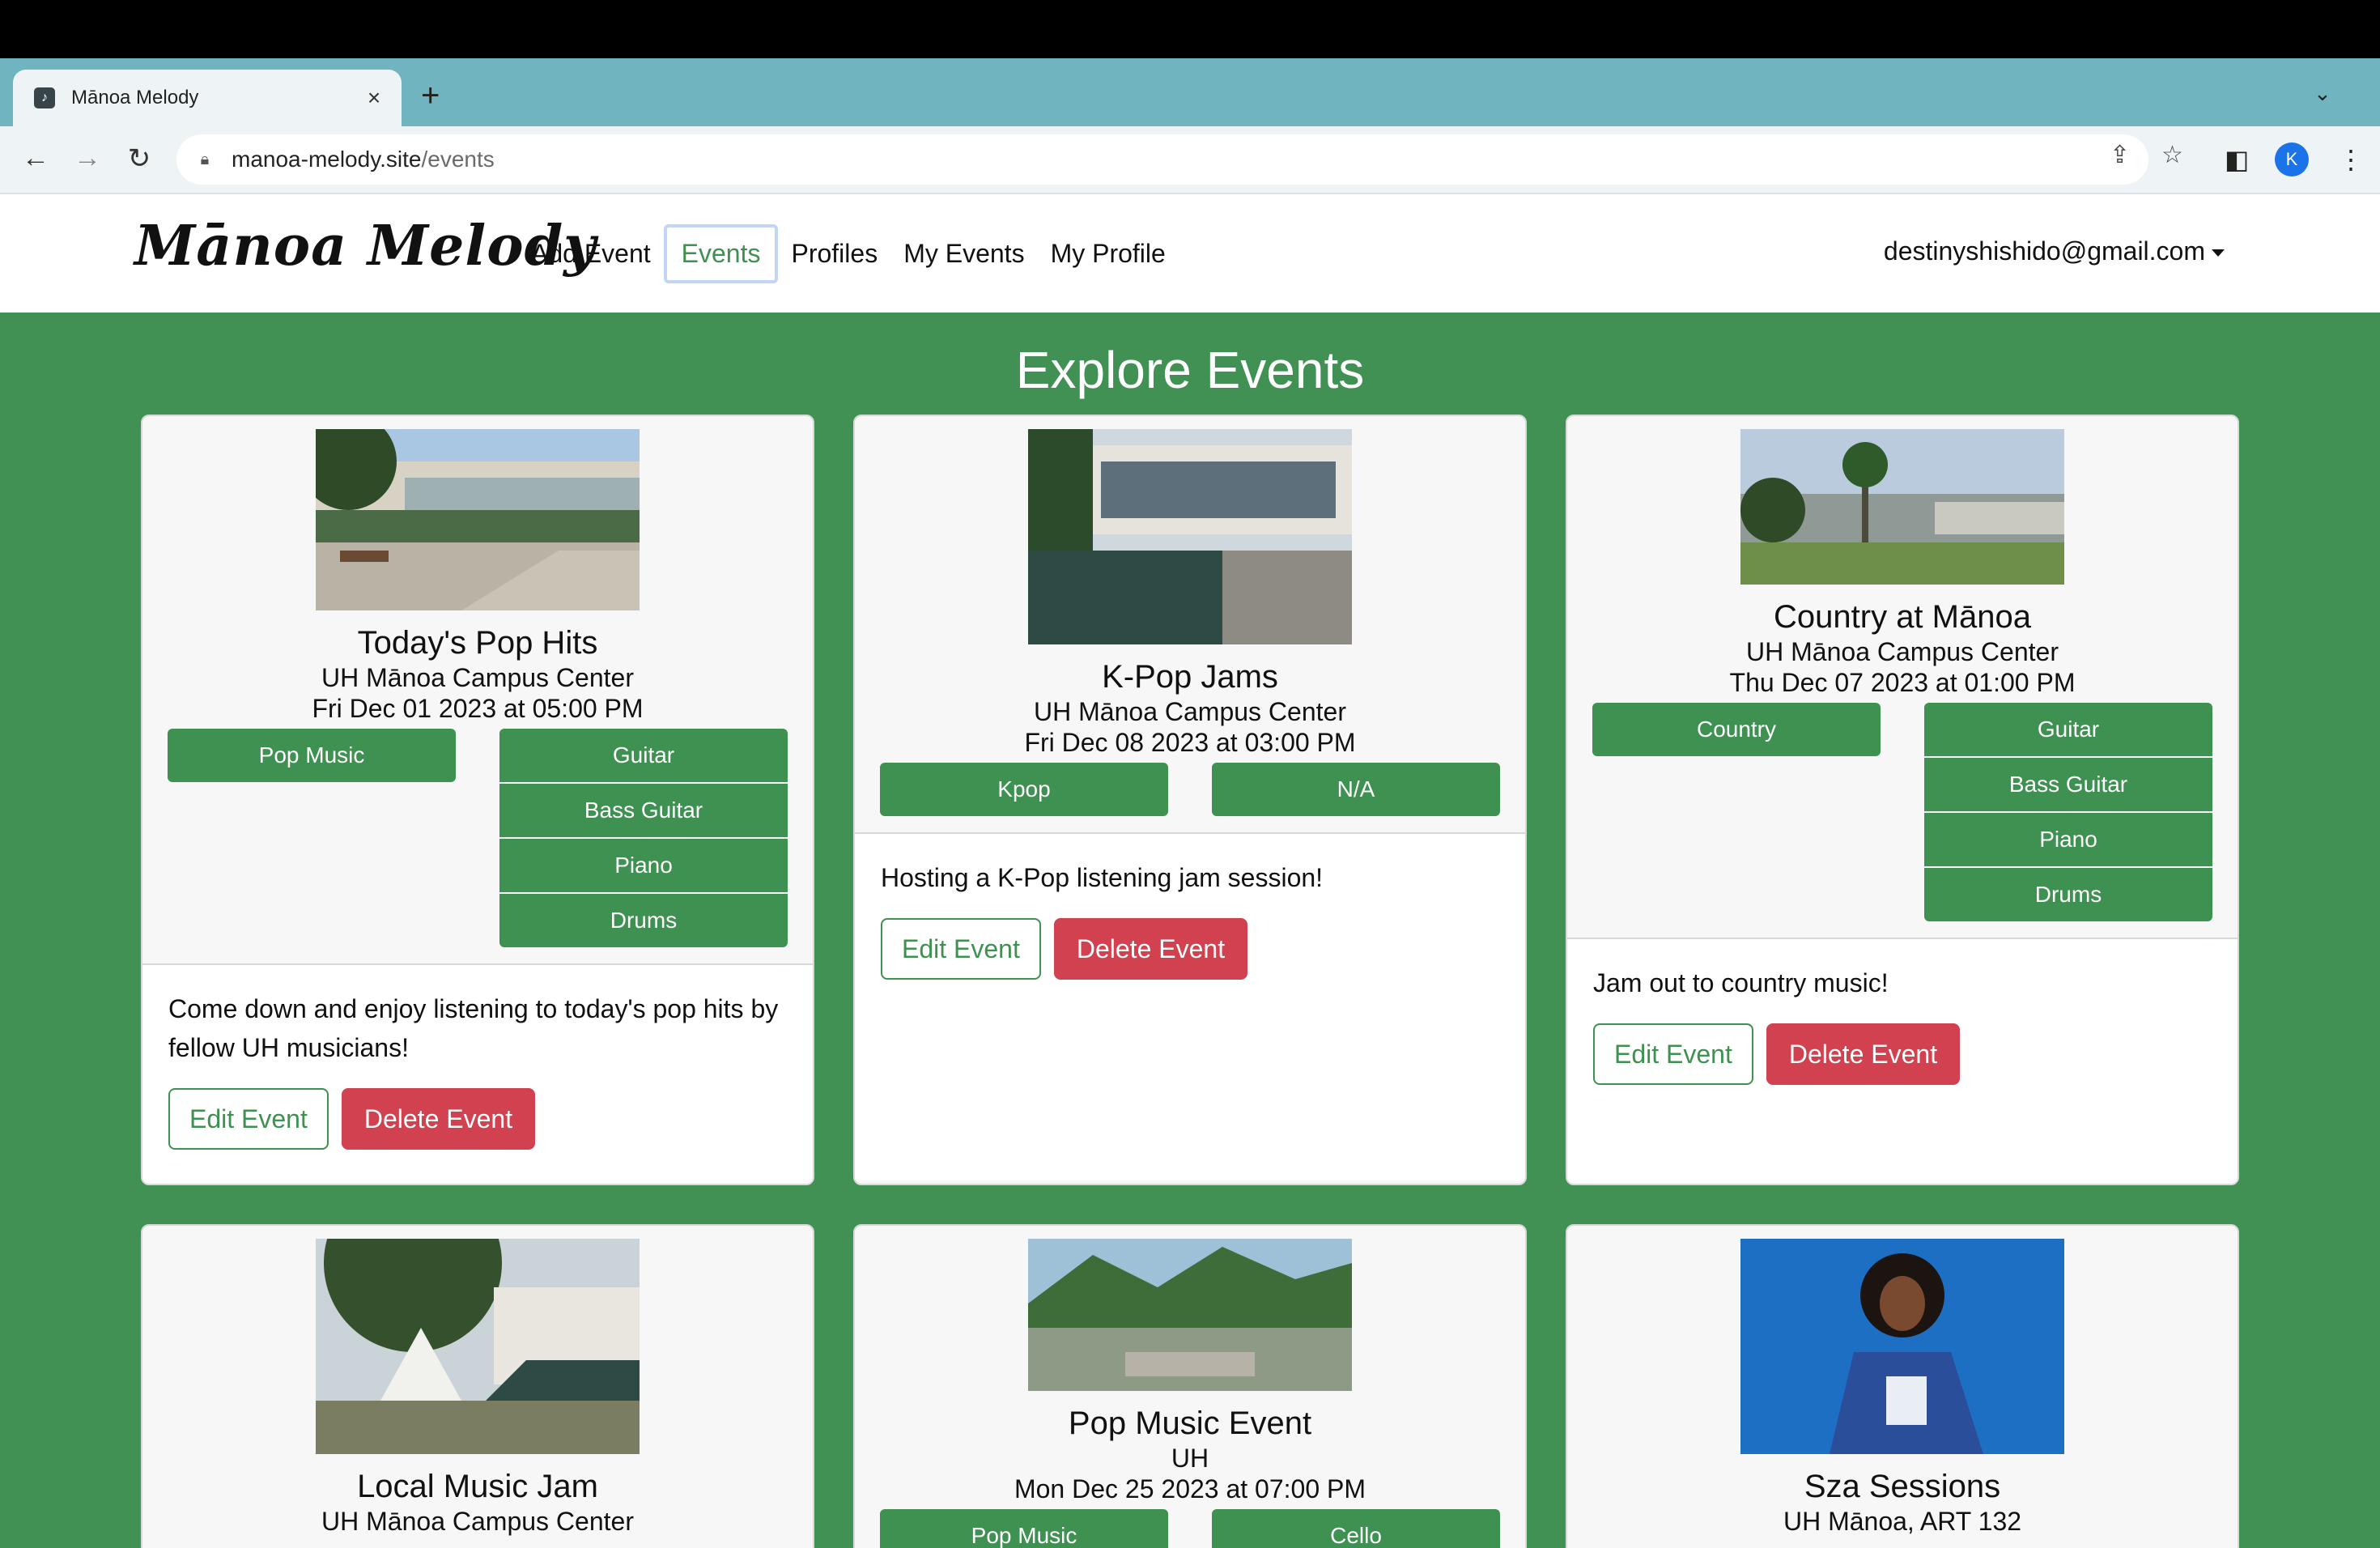  What do you see at coordinates (1024, 790) in the screenshot?
I see `genre-tag: Kpop` at bounding box center [1024, 790].